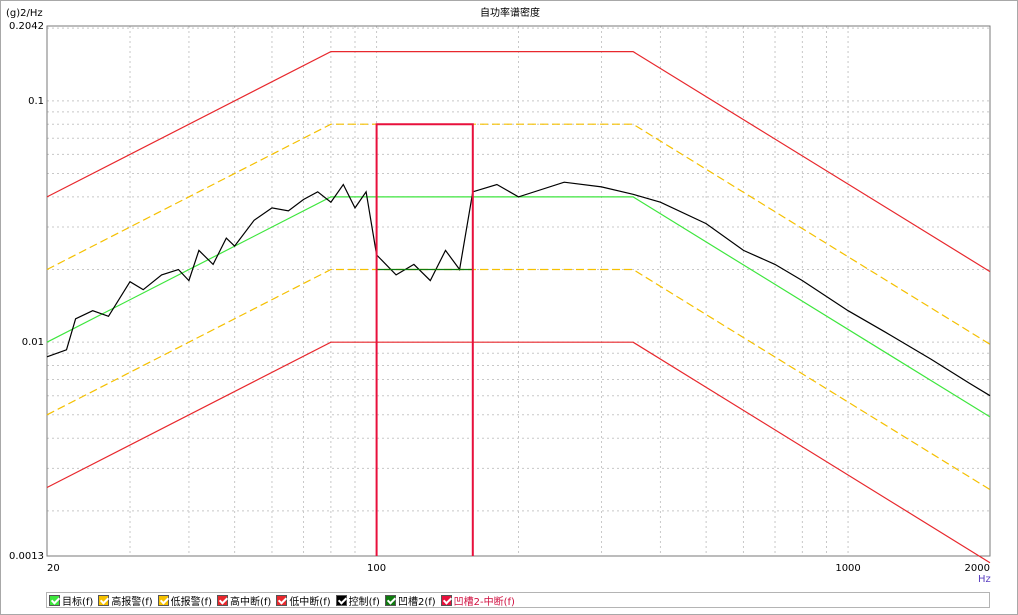  I want to click on legend-item: 目标(f), so click(71, 600).